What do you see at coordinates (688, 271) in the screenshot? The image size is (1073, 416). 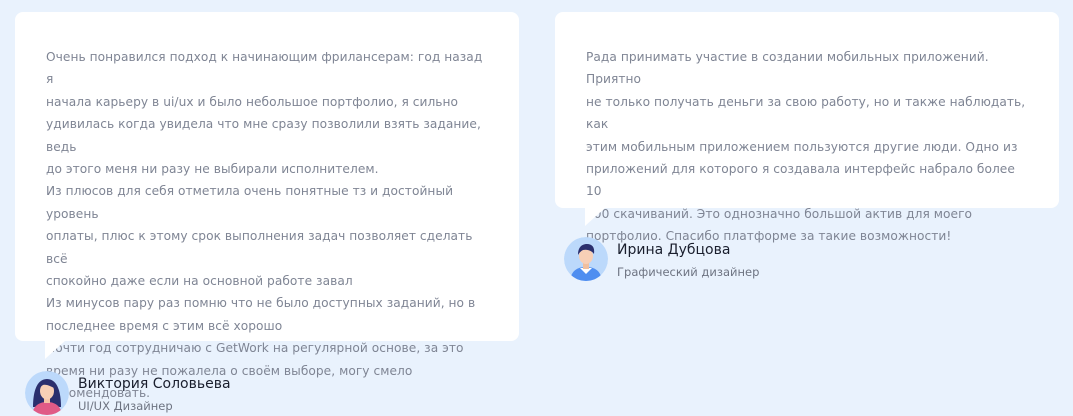 I see `author-role: Графический дизайнер` at bounding box center [688, 271].